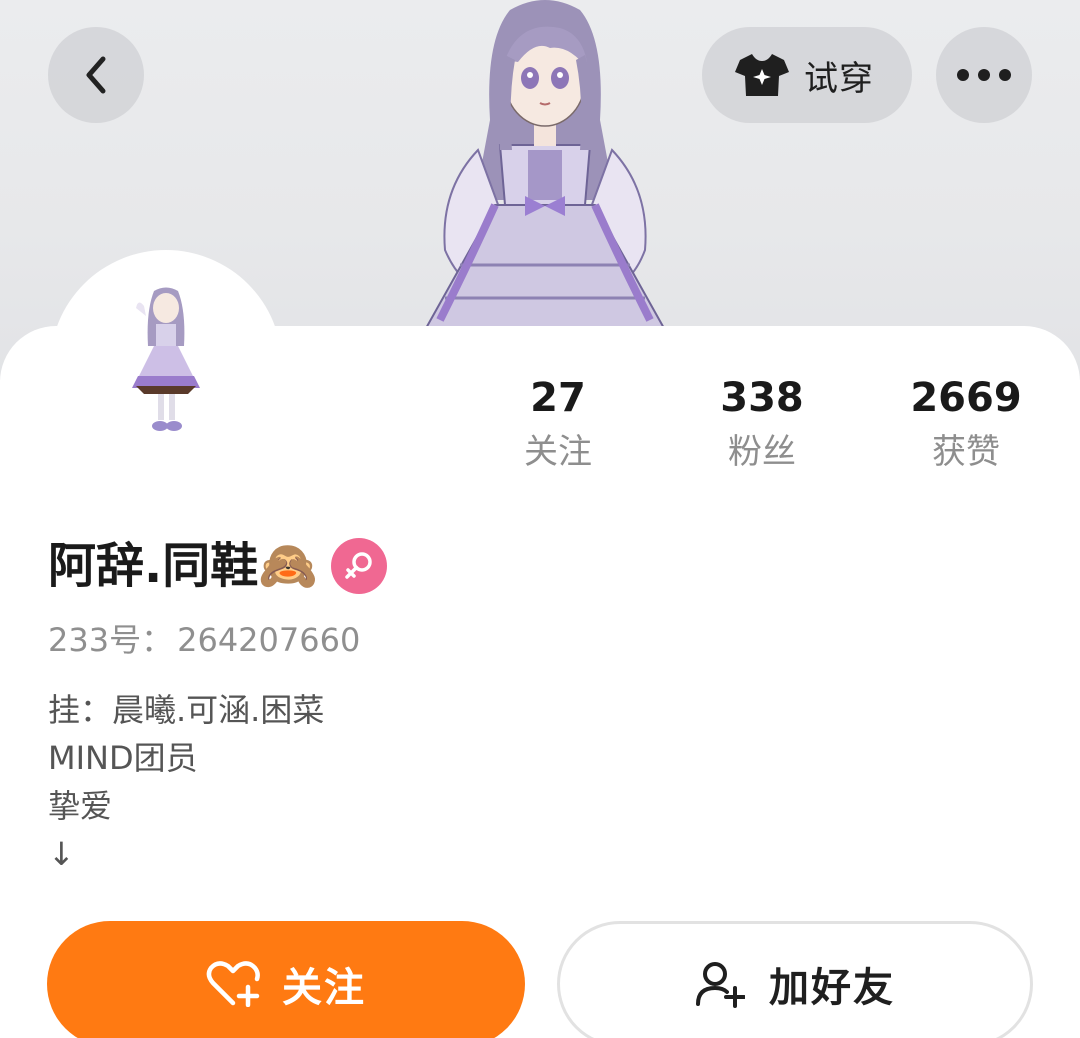  What do you see at coordinates (61, 854) in the screenshot?
I see `bio-line: ↓` at bounding box center [61, 854].